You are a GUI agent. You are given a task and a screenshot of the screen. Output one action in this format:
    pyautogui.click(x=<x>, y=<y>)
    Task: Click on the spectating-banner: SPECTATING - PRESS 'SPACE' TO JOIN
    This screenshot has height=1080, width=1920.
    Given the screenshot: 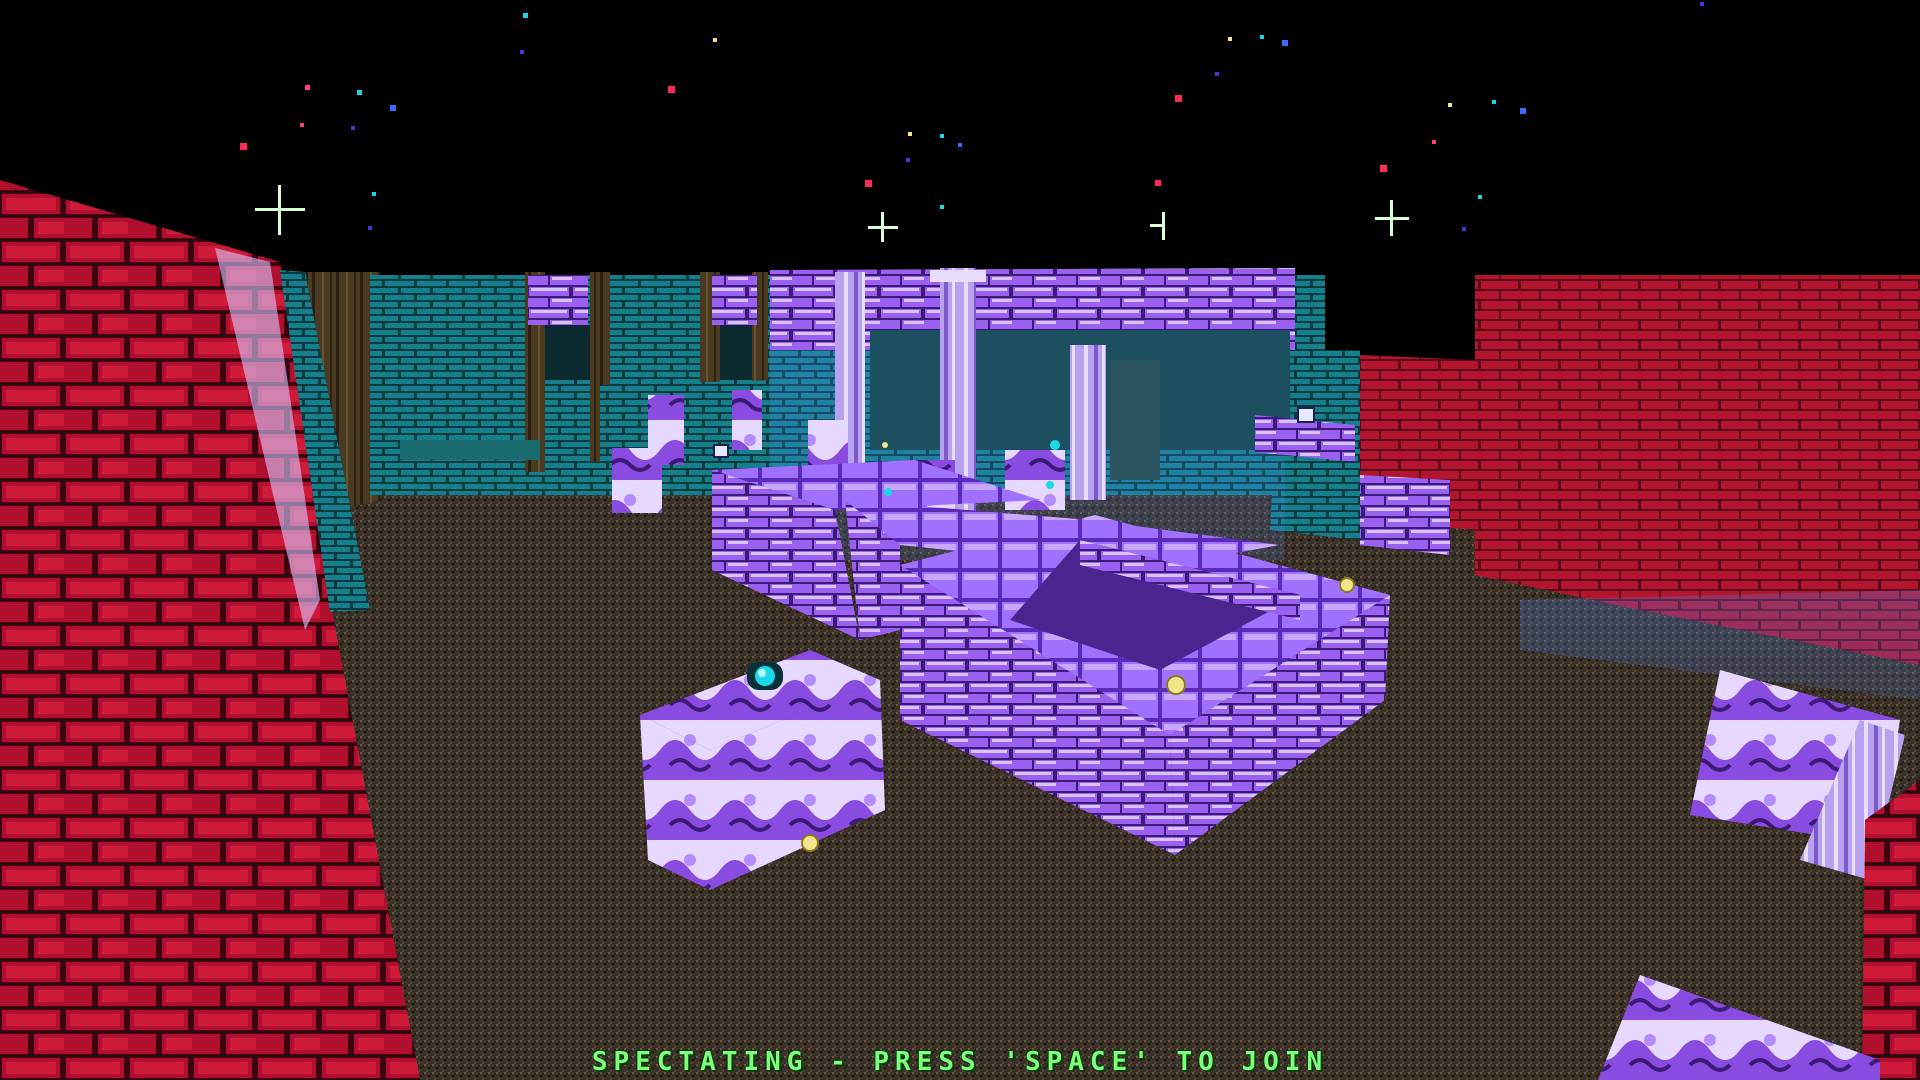 What is the action you would take?
    pyautogui.click(x=960, y=1062)
    